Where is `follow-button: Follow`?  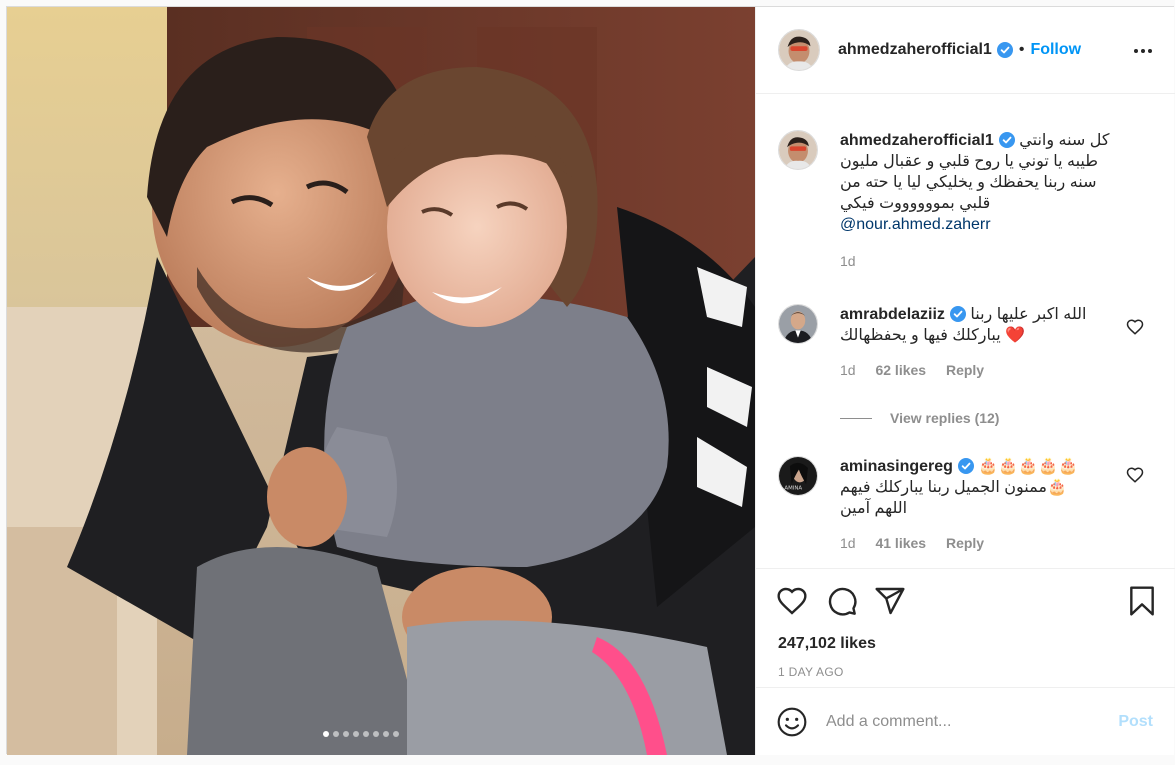 follow-button: Follow is located at coordinates (1055, 50).